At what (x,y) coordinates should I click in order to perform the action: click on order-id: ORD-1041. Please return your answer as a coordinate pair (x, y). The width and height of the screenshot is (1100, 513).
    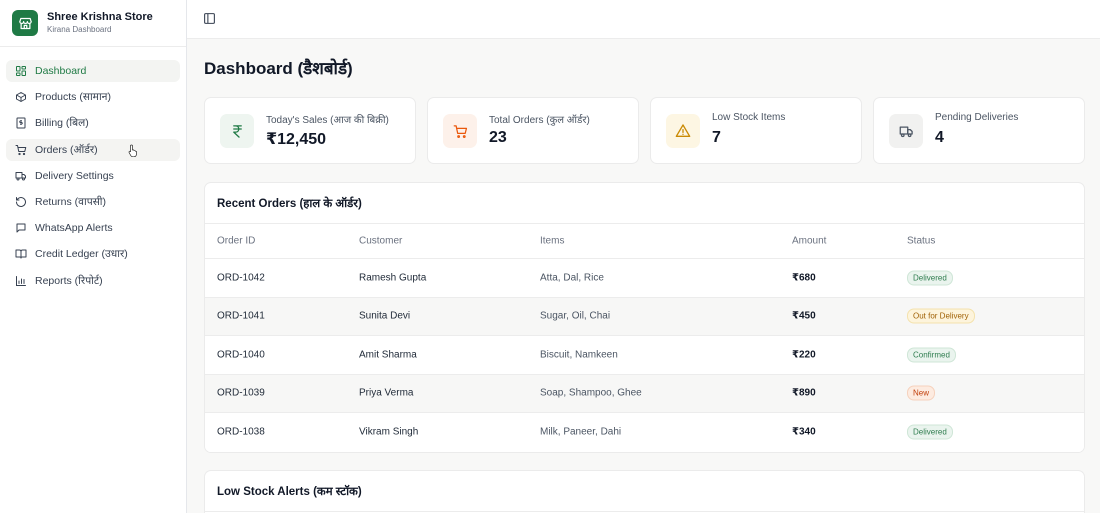
    Looking at the image, I should click on (241, 316).